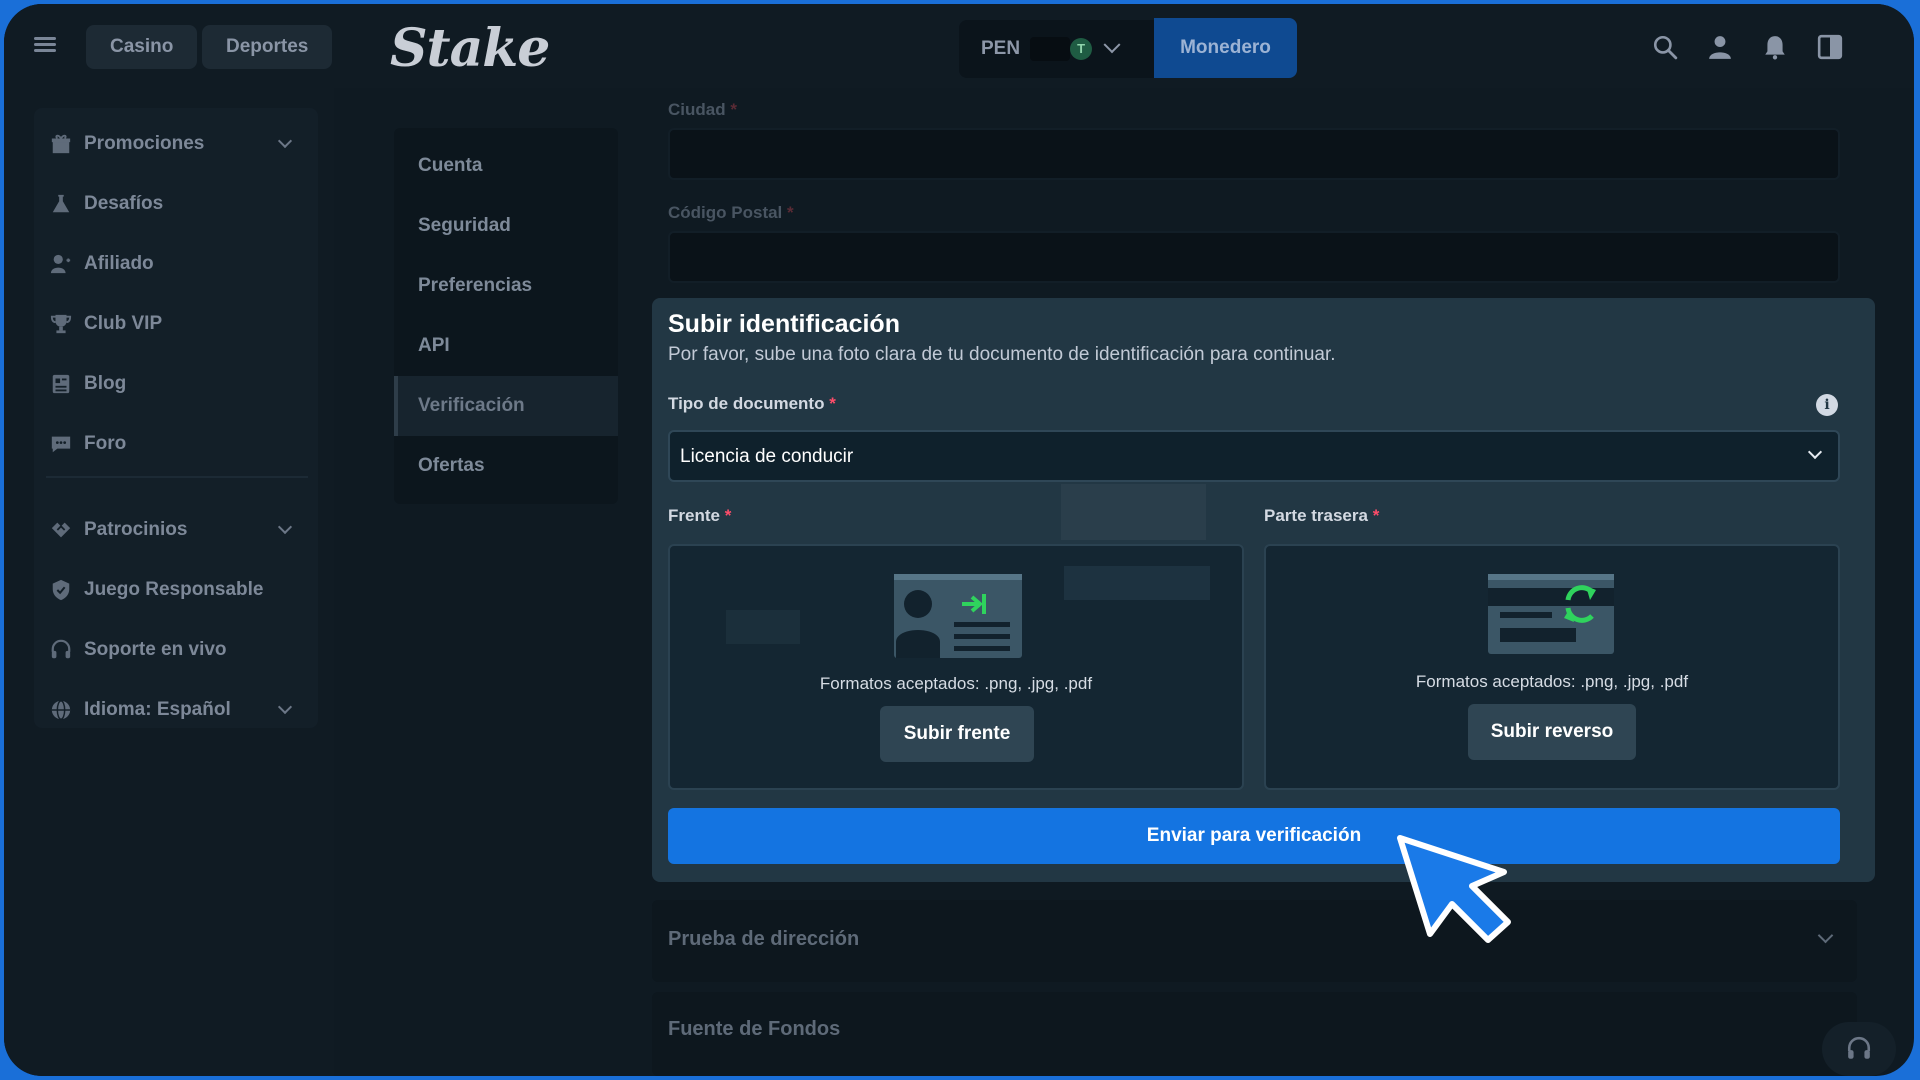 Image resolution: width=1920 pixels, height=1080 pixels. What do you see at coordinates (1551, 614) in the screenshot?
I see `id-card-back-icon` at bounding box center [1551, 614].